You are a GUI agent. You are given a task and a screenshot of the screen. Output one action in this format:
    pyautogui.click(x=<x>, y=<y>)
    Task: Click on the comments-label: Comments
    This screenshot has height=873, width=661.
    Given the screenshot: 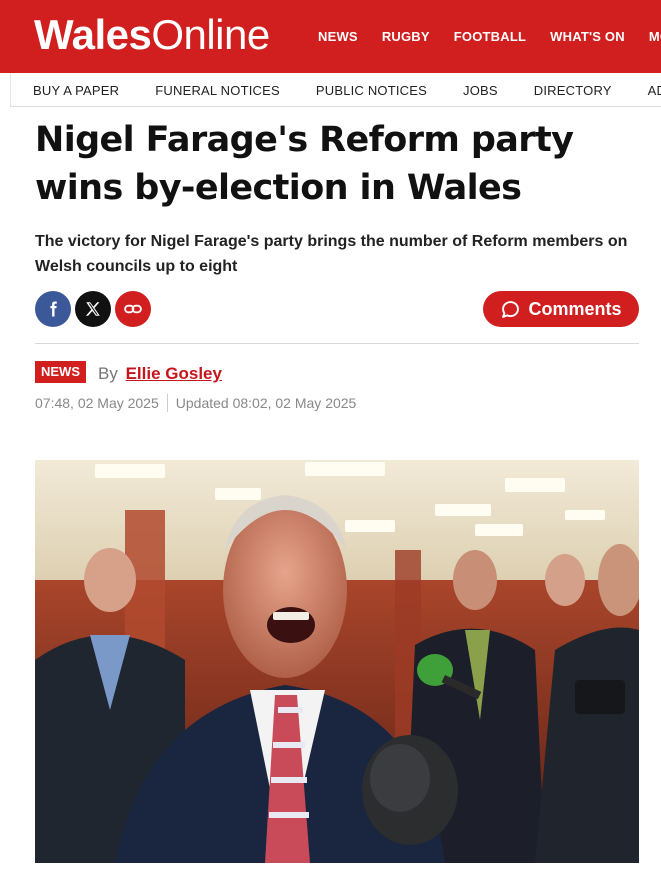 What is the action you would take?
    pyautogui.click(x=575, y=308)
    